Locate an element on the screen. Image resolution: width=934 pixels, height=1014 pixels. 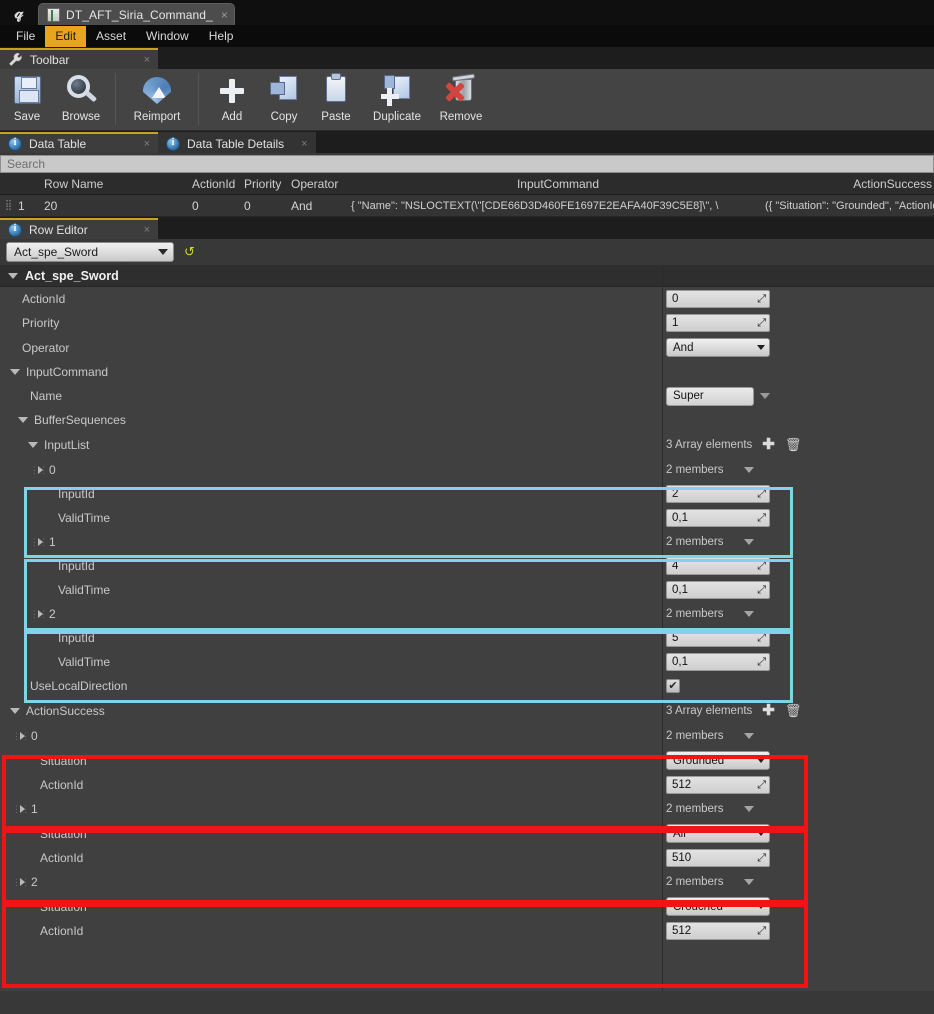
array-element-header-actionsuccess-1: ⋮⋮ 1 2 members is located at coordinates (467, 809).